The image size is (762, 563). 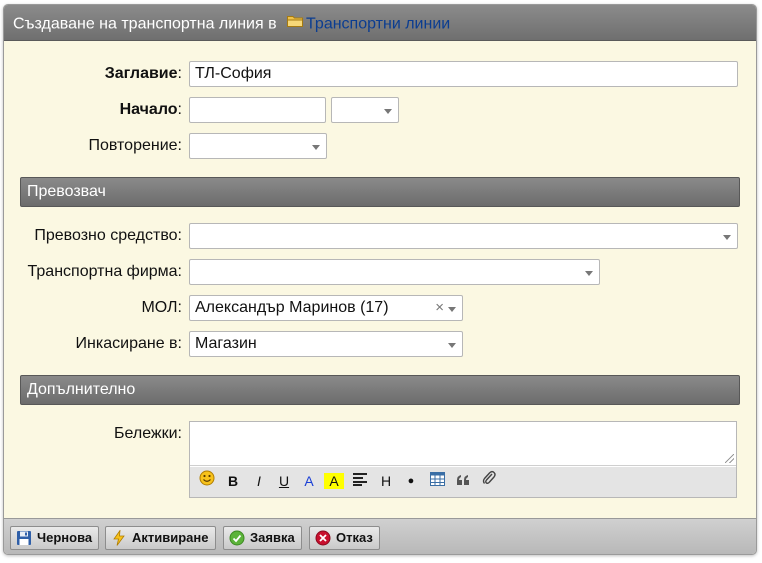 I want to click on collect-label: Инкасиране в:, so click(x=128, y=343).